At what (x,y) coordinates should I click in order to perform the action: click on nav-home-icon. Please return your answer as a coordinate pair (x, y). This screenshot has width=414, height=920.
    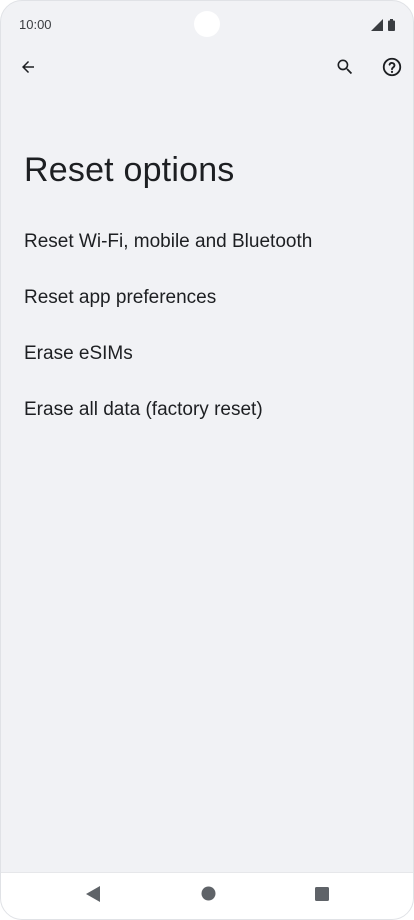
    Looking at the image, I should click on (208, 896).